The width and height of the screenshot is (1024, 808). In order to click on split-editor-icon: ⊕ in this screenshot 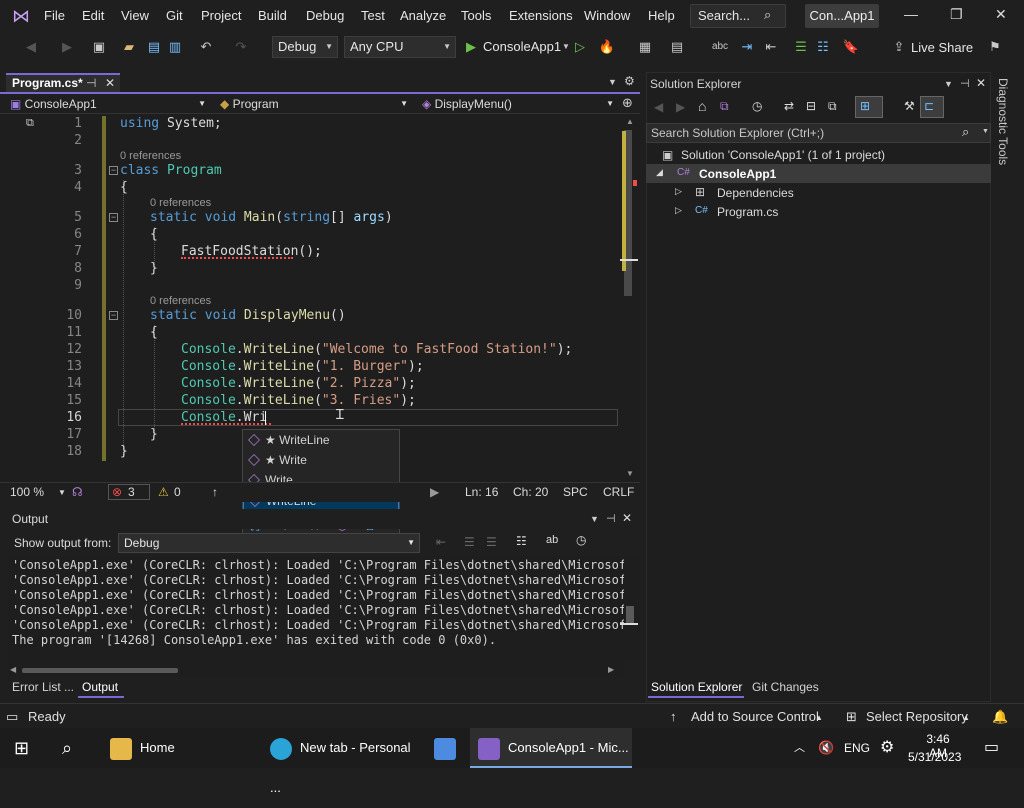, I will do `click(627, 103)`.